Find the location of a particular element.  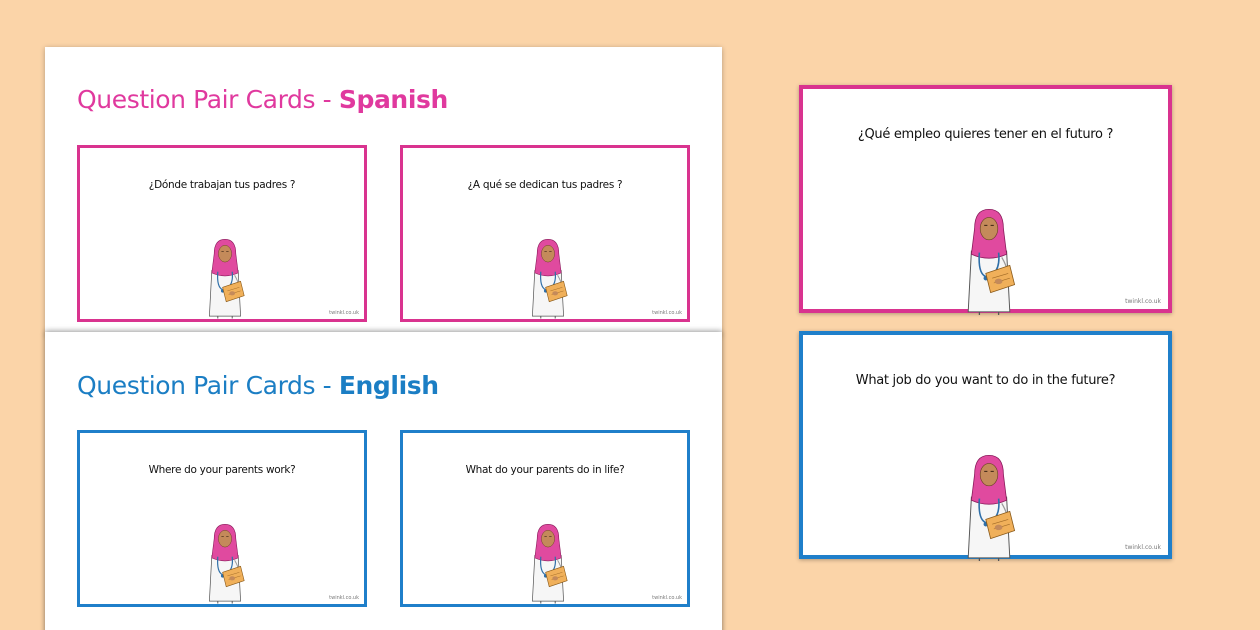

title-language: Spanish is located at coordinates (393, 99).